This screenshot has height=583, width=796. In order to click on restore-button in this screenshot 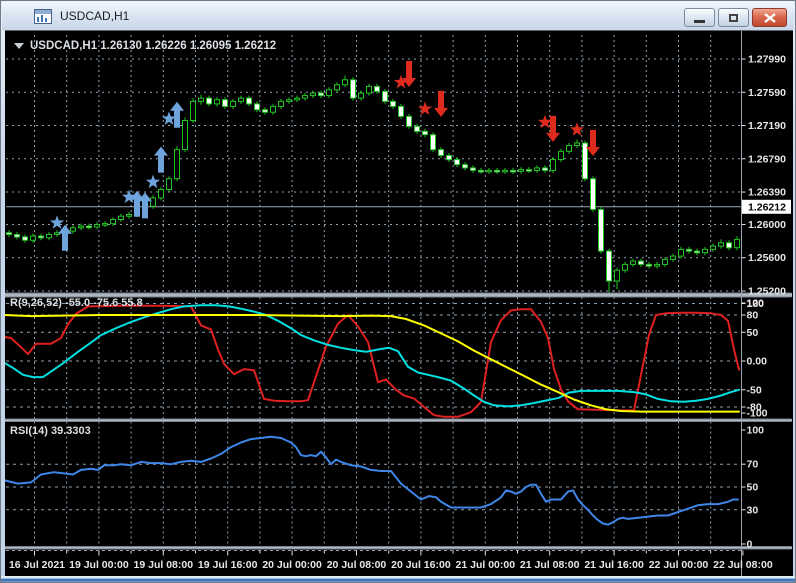, I will do `click(733, 17)`.